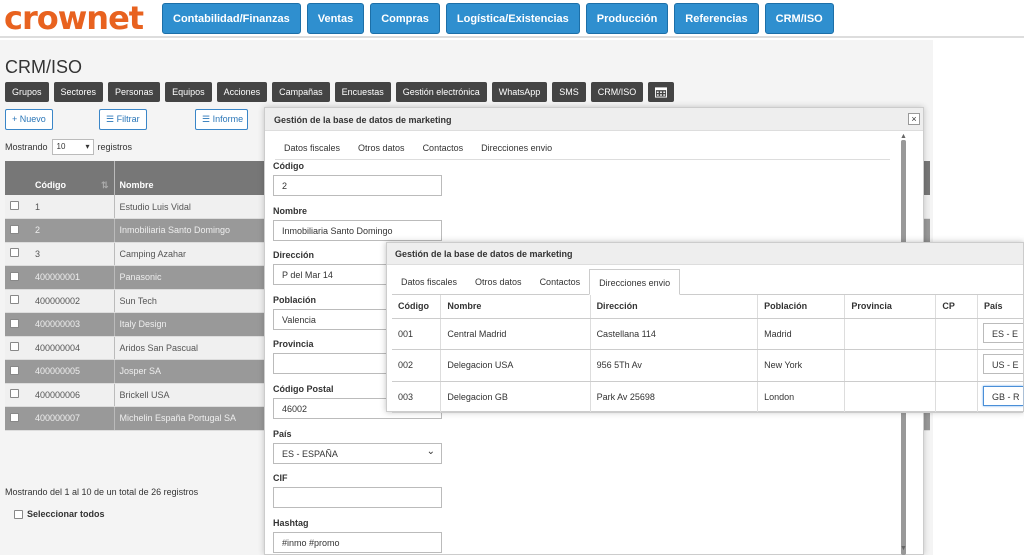  I want to click on subnav-sectores: Sectores, so click(78, 92).